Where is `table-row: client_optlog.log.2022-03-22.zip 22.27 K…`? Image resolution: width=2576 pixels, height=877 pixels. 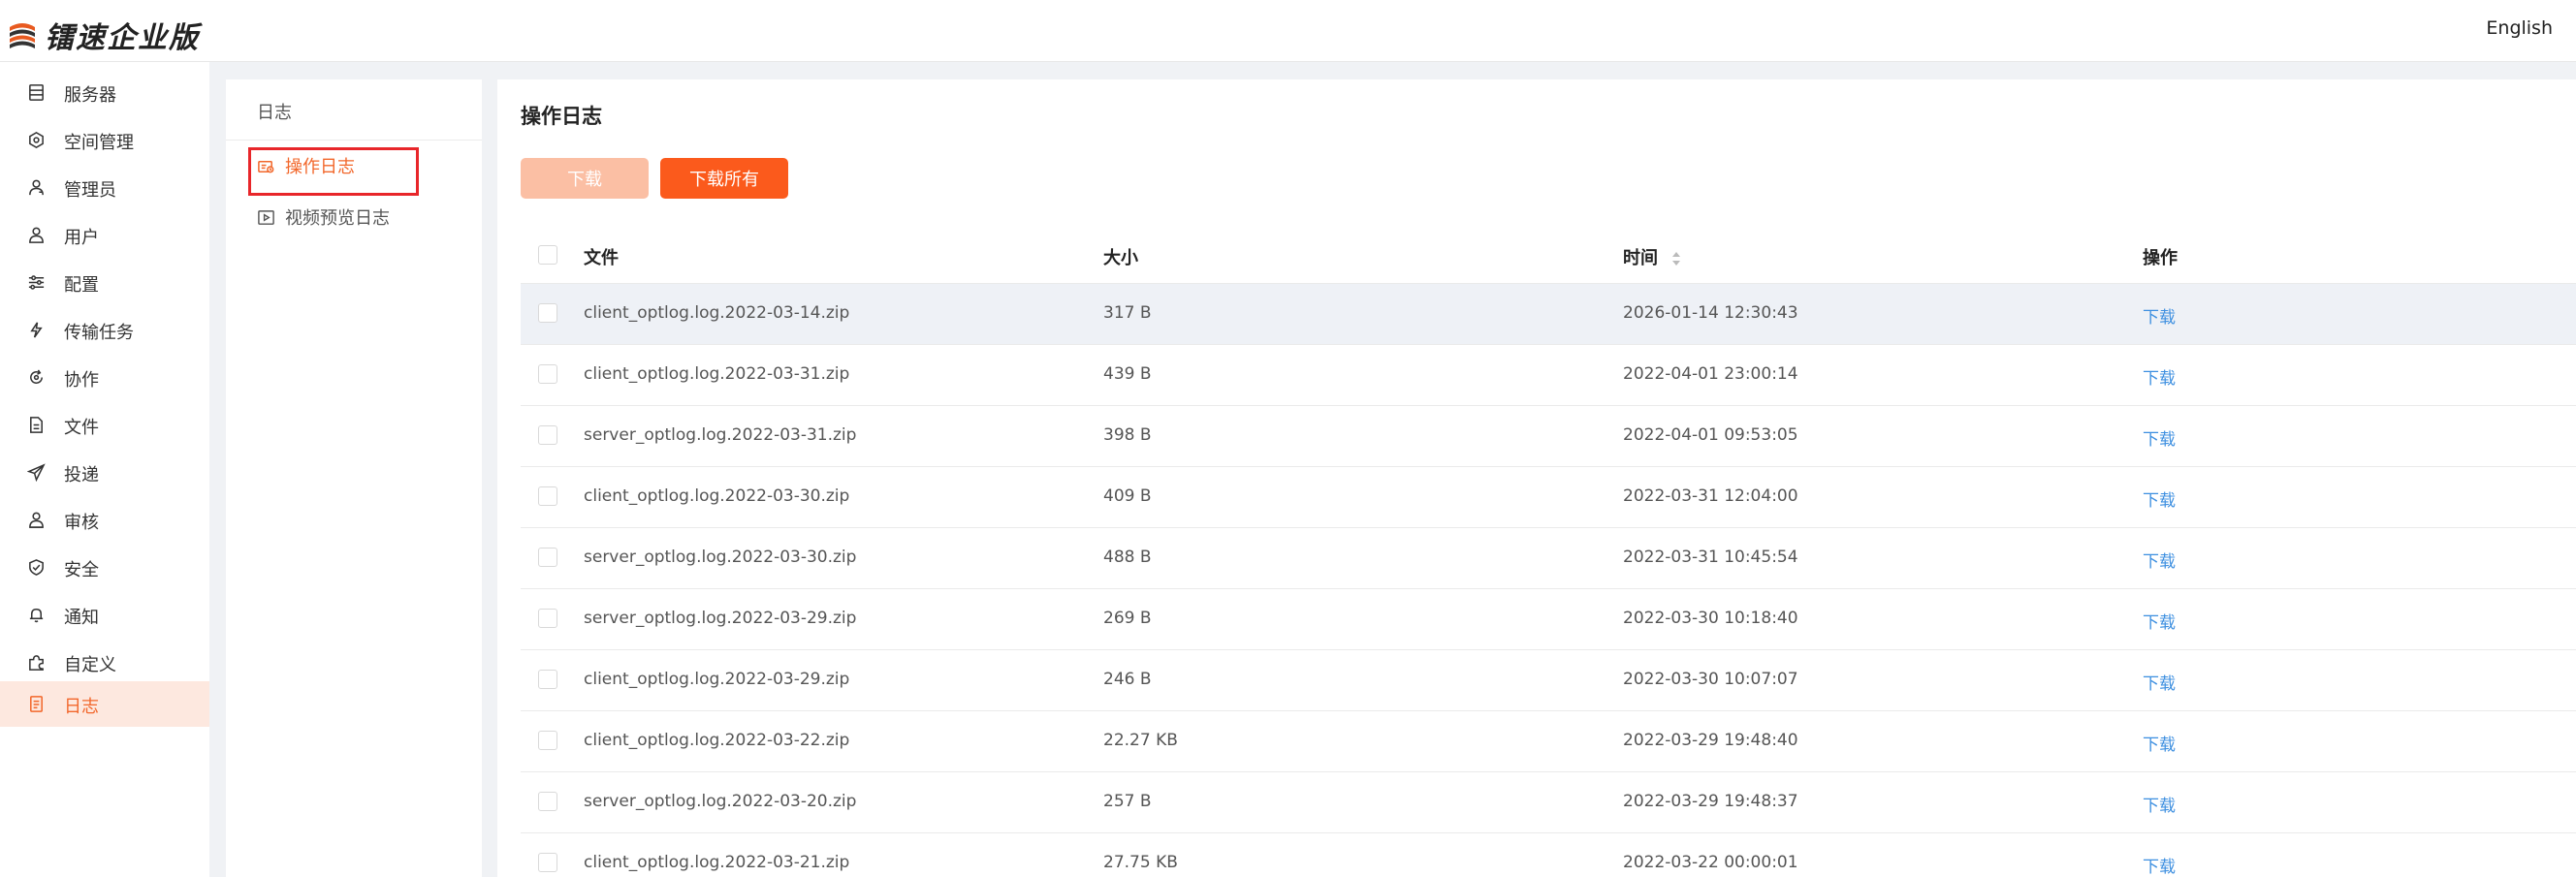
table-row: client_optlog.log.2022-03-22.zip 22.27 K… is located at coordinates (1548, 741).